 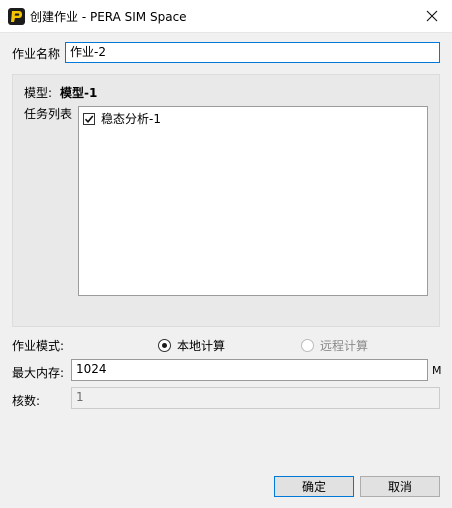 I want to click on mode-local-label: 本地计算, so click(x=201, y=346).